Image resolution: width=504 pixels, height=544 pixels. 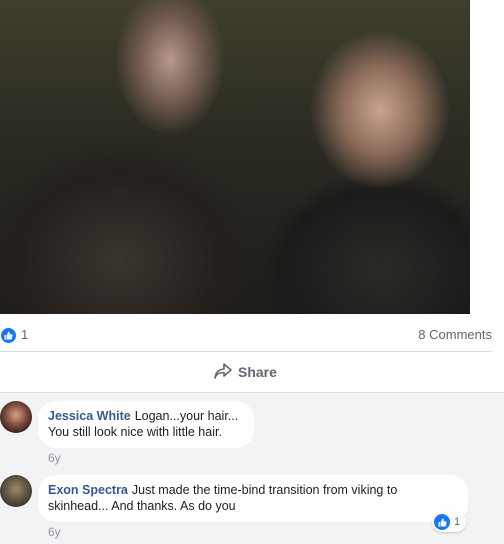 I want to click on share-button: Share, so click(x=245, y=372).